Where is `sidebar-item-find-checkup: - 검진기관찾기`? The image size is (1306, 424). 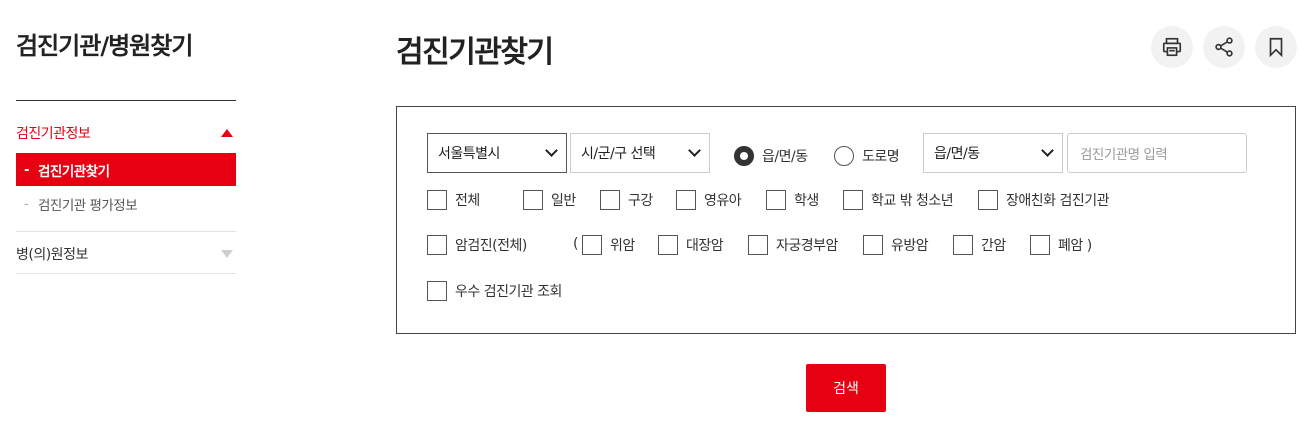 sidebar-item-find-checkup: - 검진기관찾기 is located at coordinates (126, 169).